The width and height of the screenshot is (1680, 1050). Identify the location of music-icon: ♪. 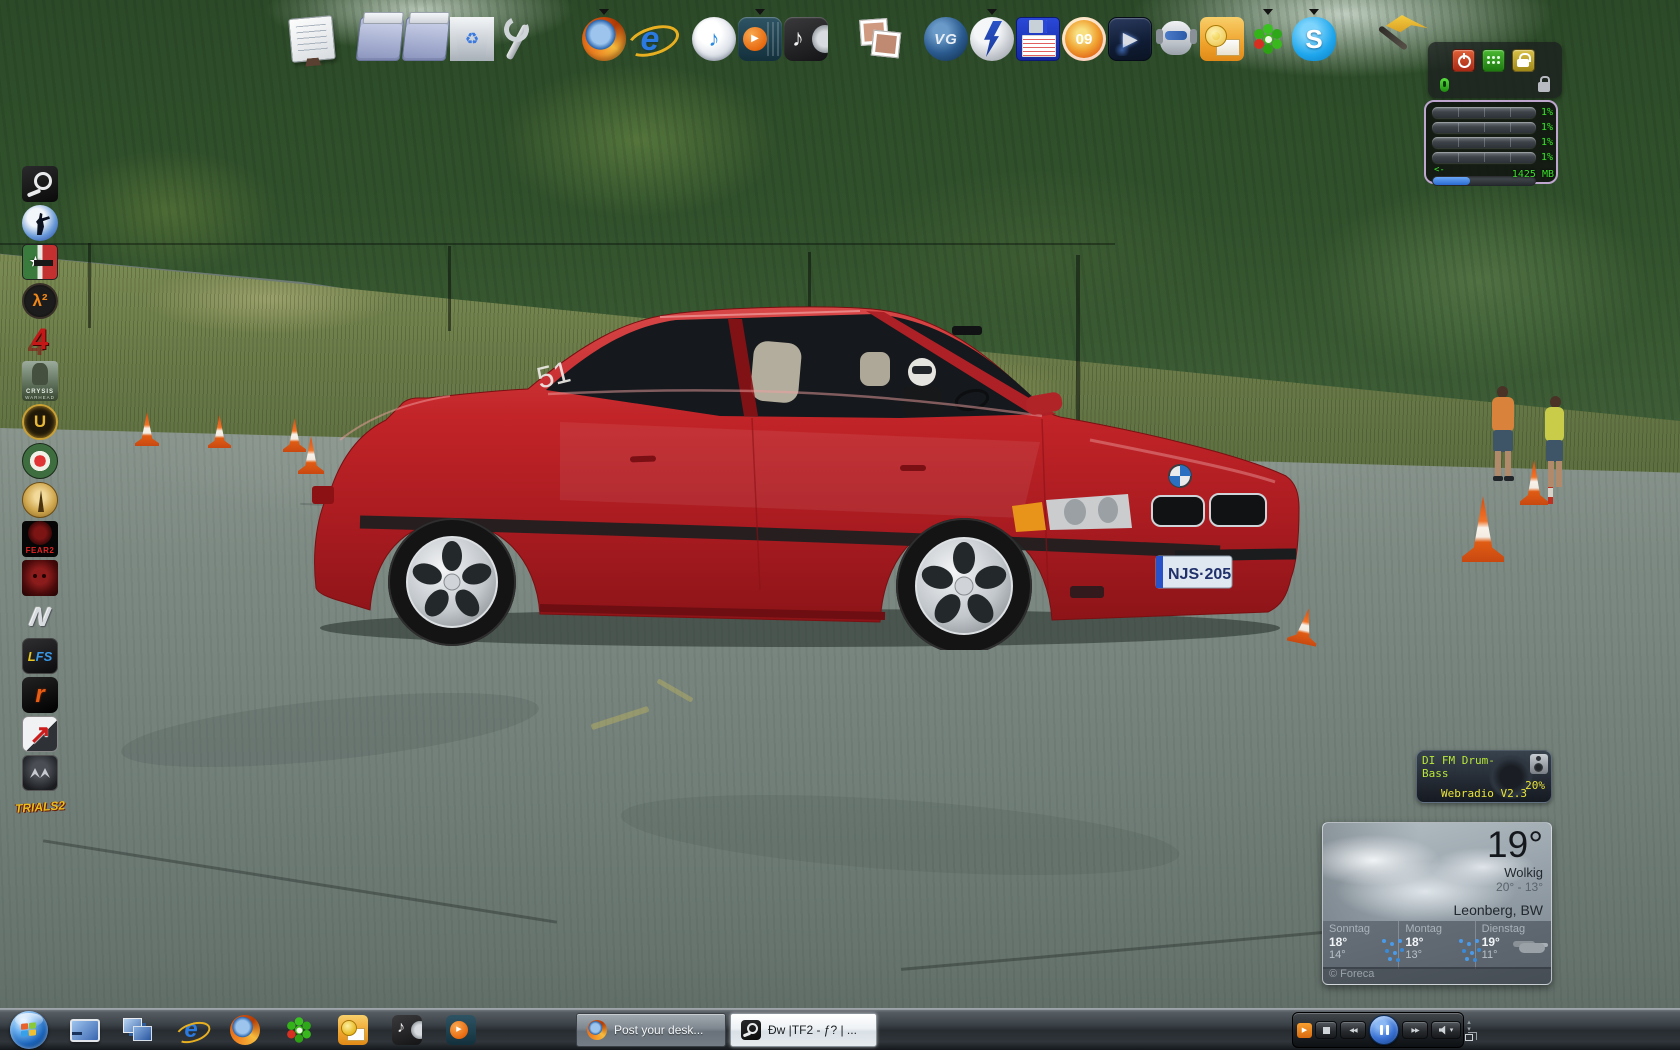
(407, 1030).